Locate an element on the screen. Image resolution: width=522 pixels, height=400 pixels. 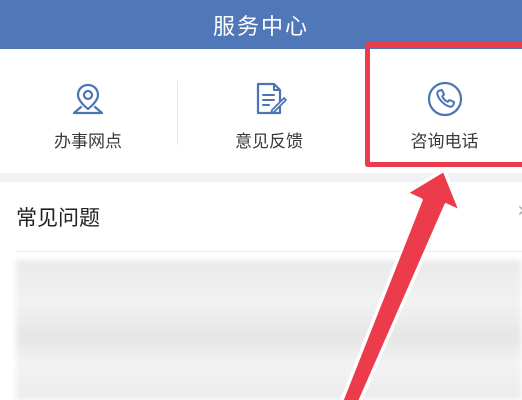
service-label-outlets: 办事网点 is located at coordinates (88, 142).